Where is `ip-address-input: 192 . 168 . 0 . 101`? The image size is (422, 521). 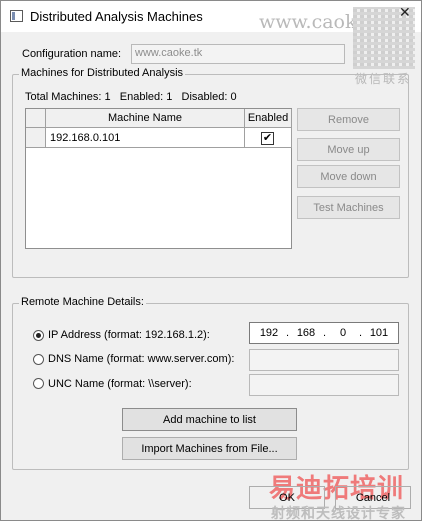 ip-address-input: 192 . 168 . 0 . 101 is located at coordinates (324, 333).